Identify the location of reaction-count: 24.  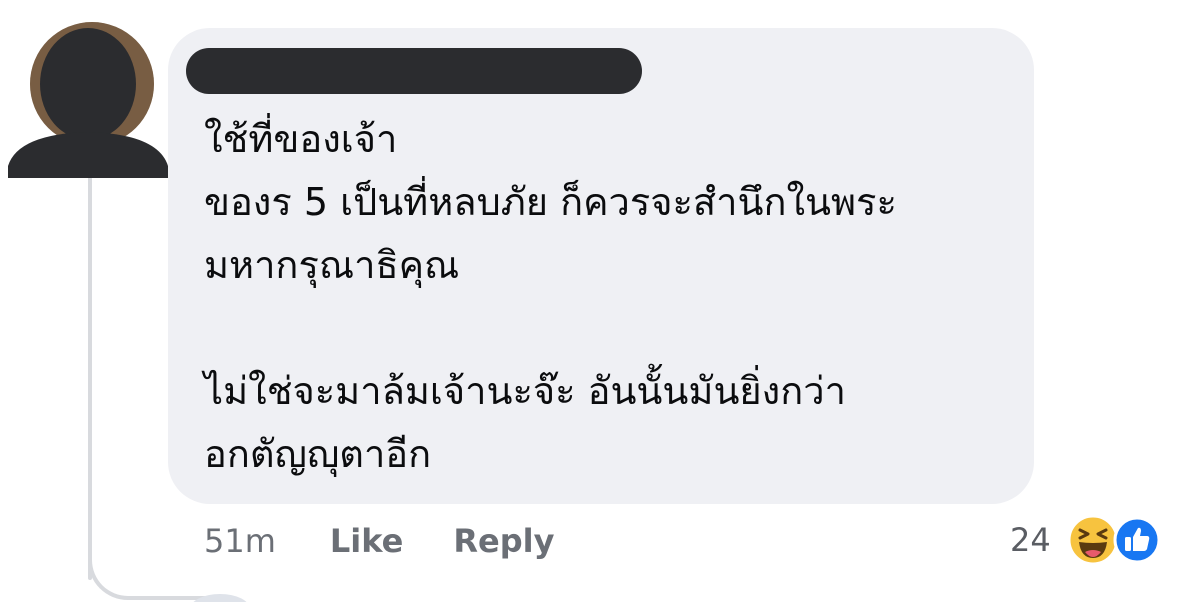
(1030, 540).